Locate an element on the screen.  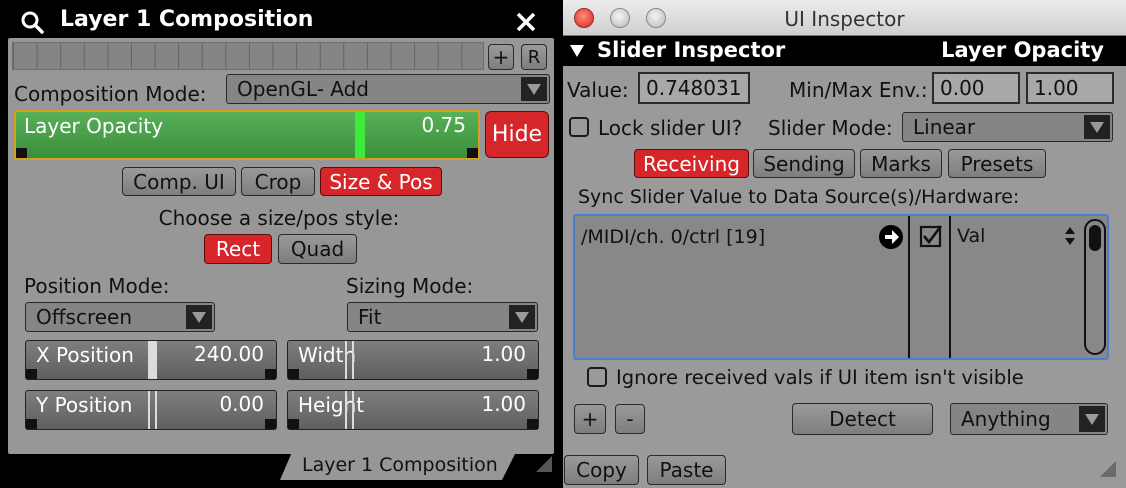
data-source-list: /MIDI/ch. 0/ctrl [19] Val is located at coordinates (841, 287).